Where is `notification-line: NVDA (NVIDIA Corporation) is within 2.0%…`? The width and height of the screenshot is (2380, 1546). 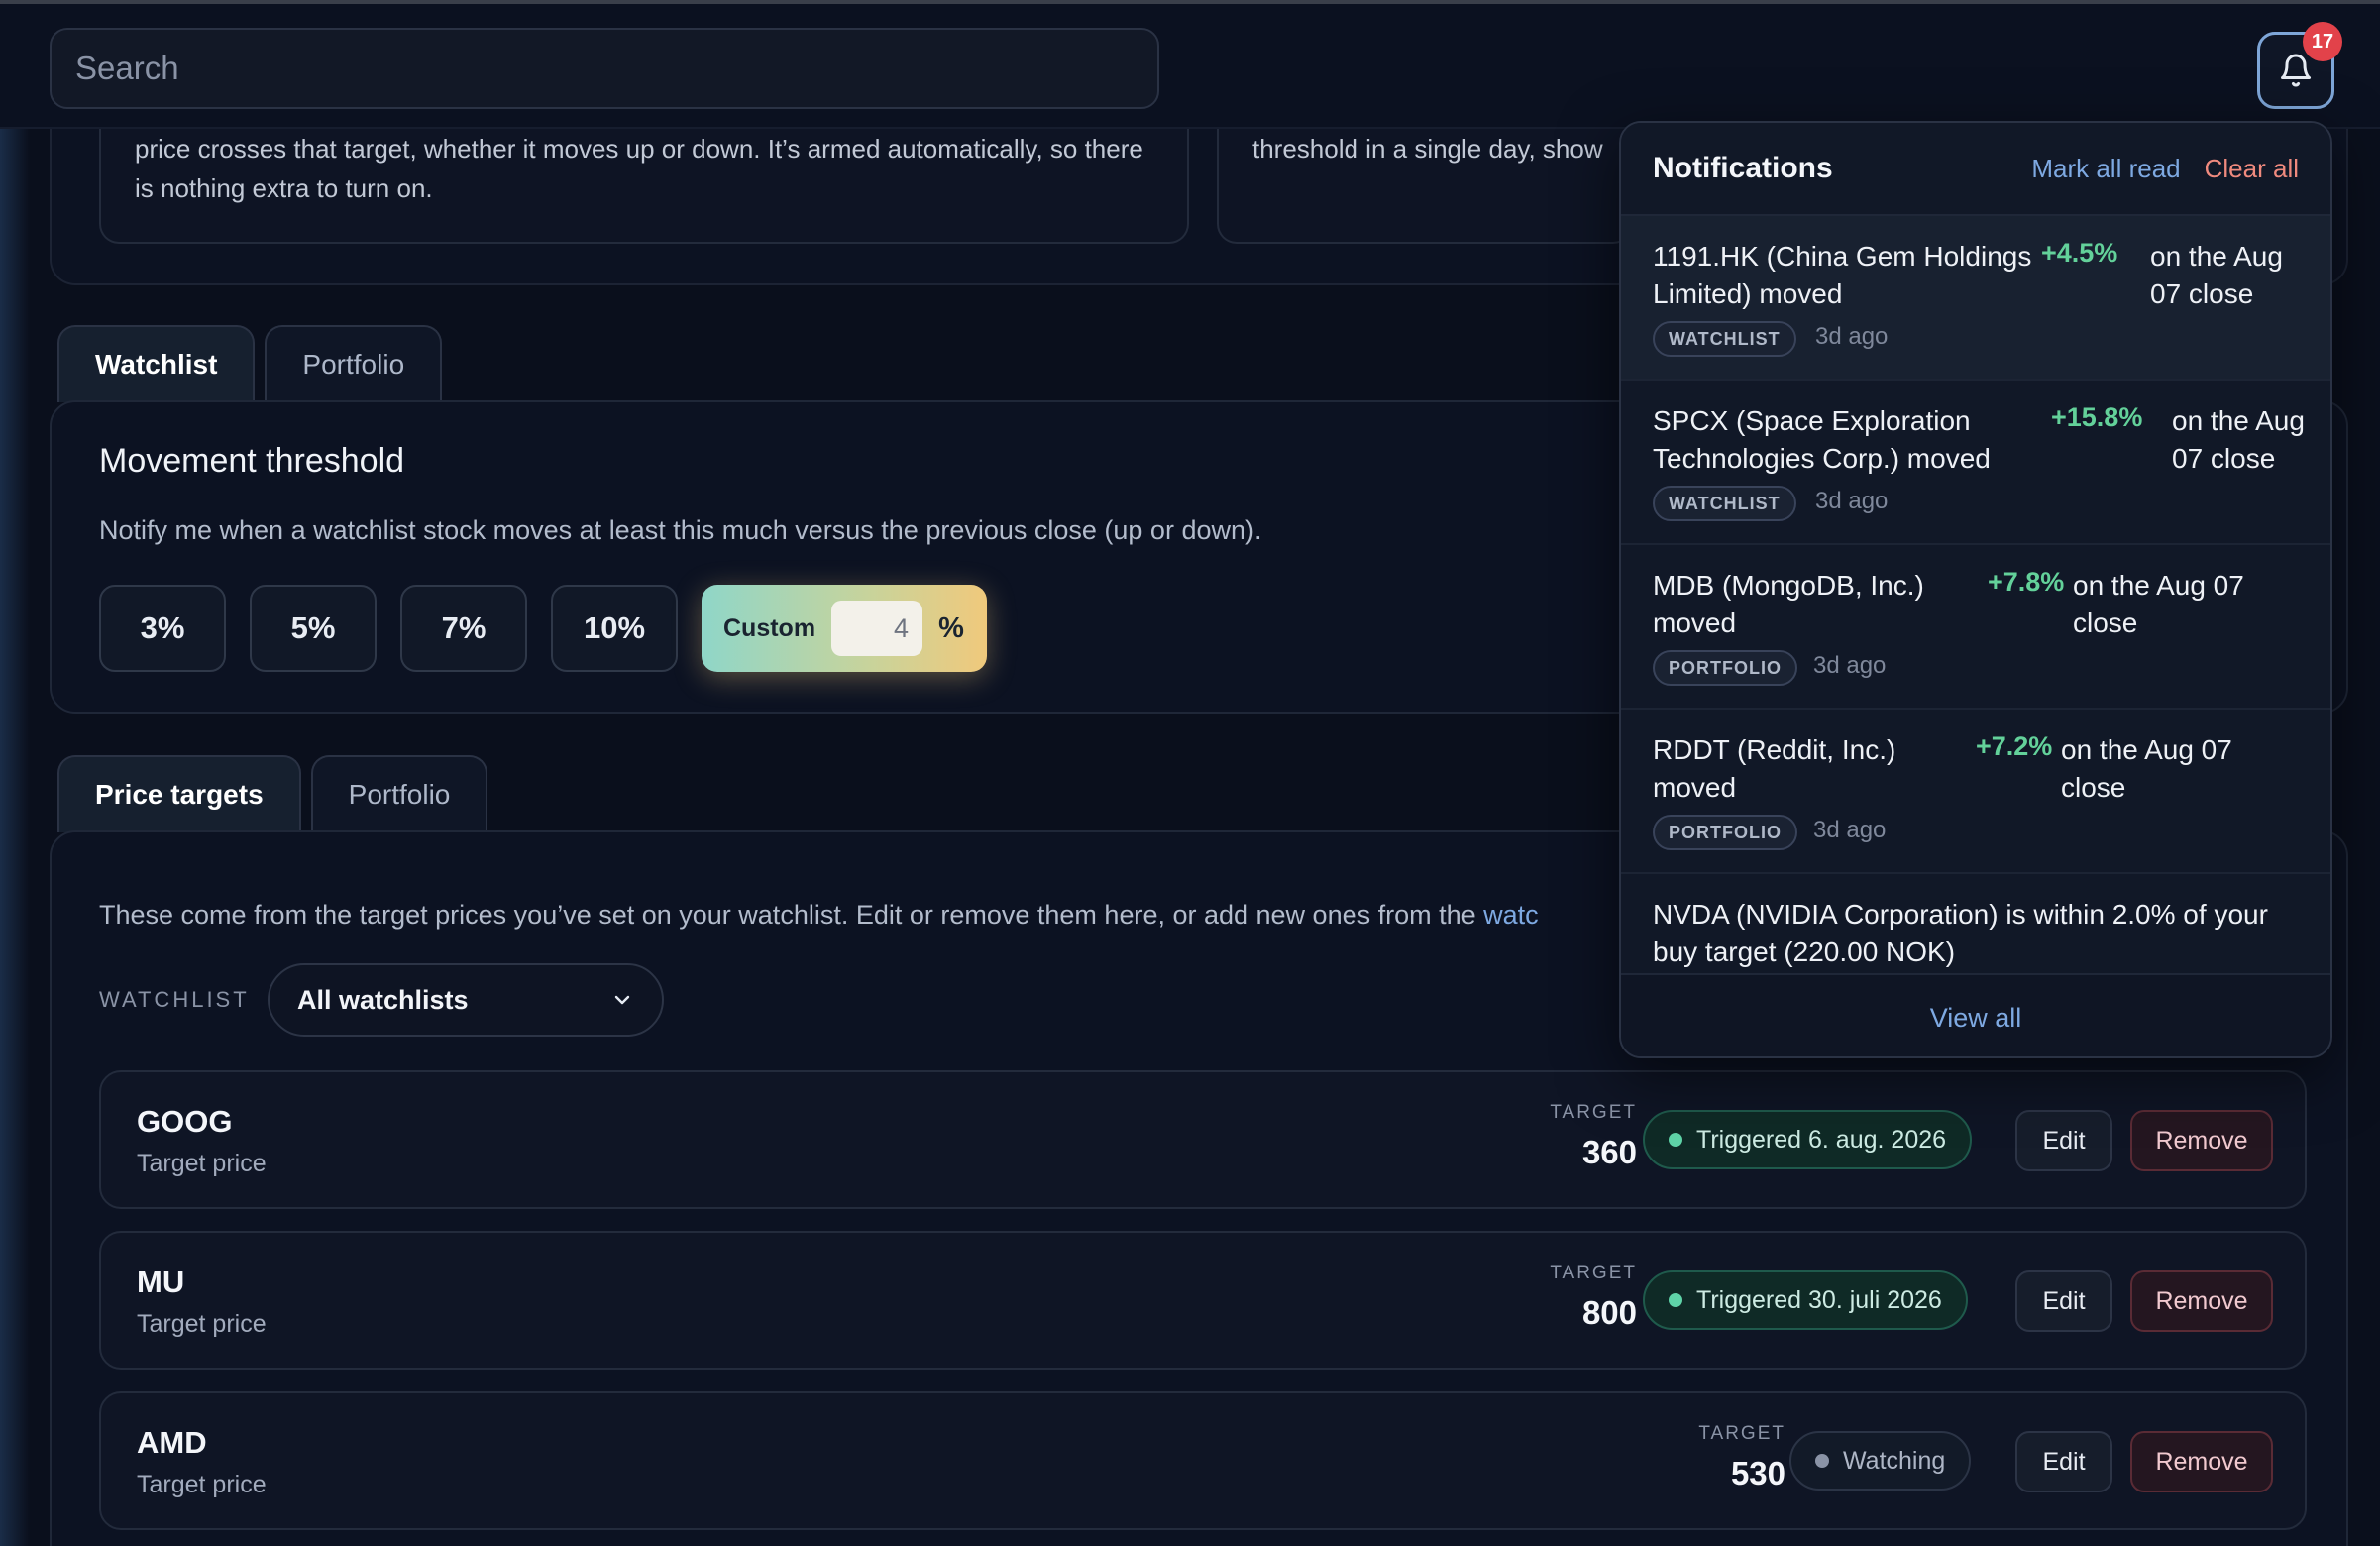 notification-line: NVDA (NVIDIA Corporation) is within 2.0%… is located at coordinates (1960, 914).